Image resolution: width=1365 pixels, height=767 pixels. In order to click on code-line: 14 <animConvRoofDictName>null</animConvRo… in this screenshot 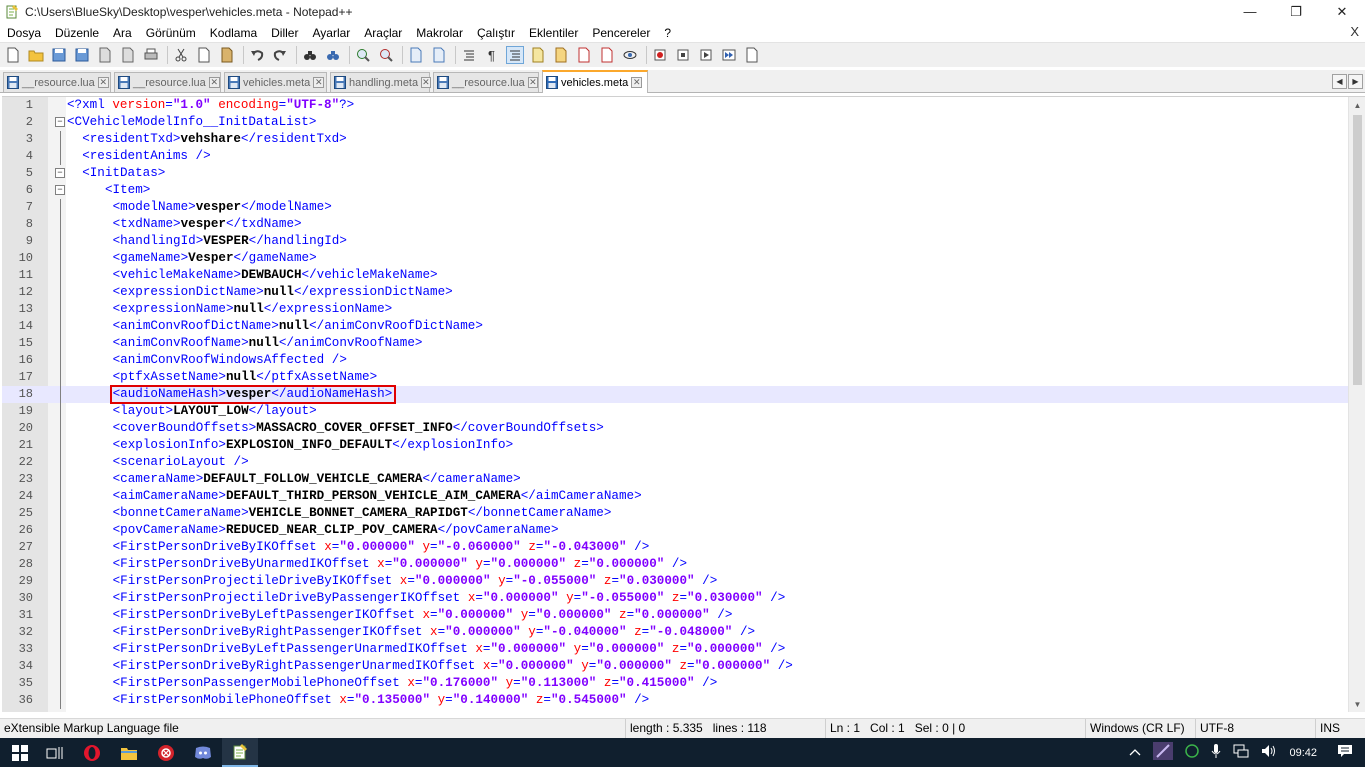, I will do `click(675, 326)`.